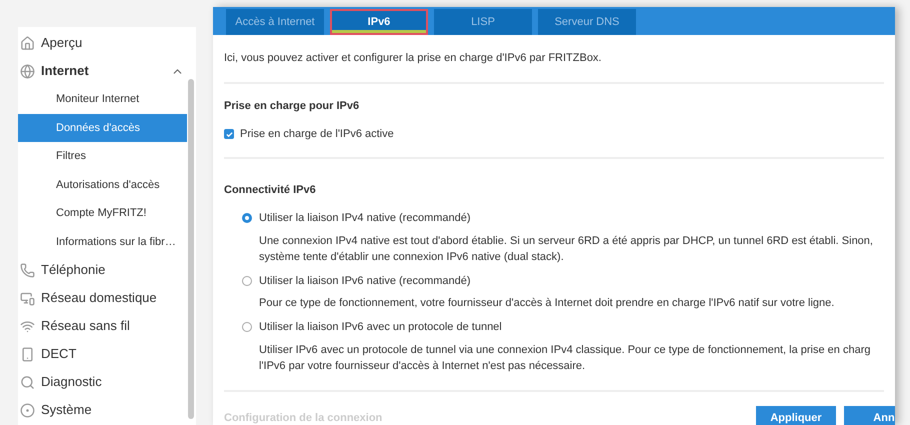  What do you see at coordinates (107, 298) in the screenshot?
I see `nav-item: Réseau domestique` at bounding box center [107, 298].